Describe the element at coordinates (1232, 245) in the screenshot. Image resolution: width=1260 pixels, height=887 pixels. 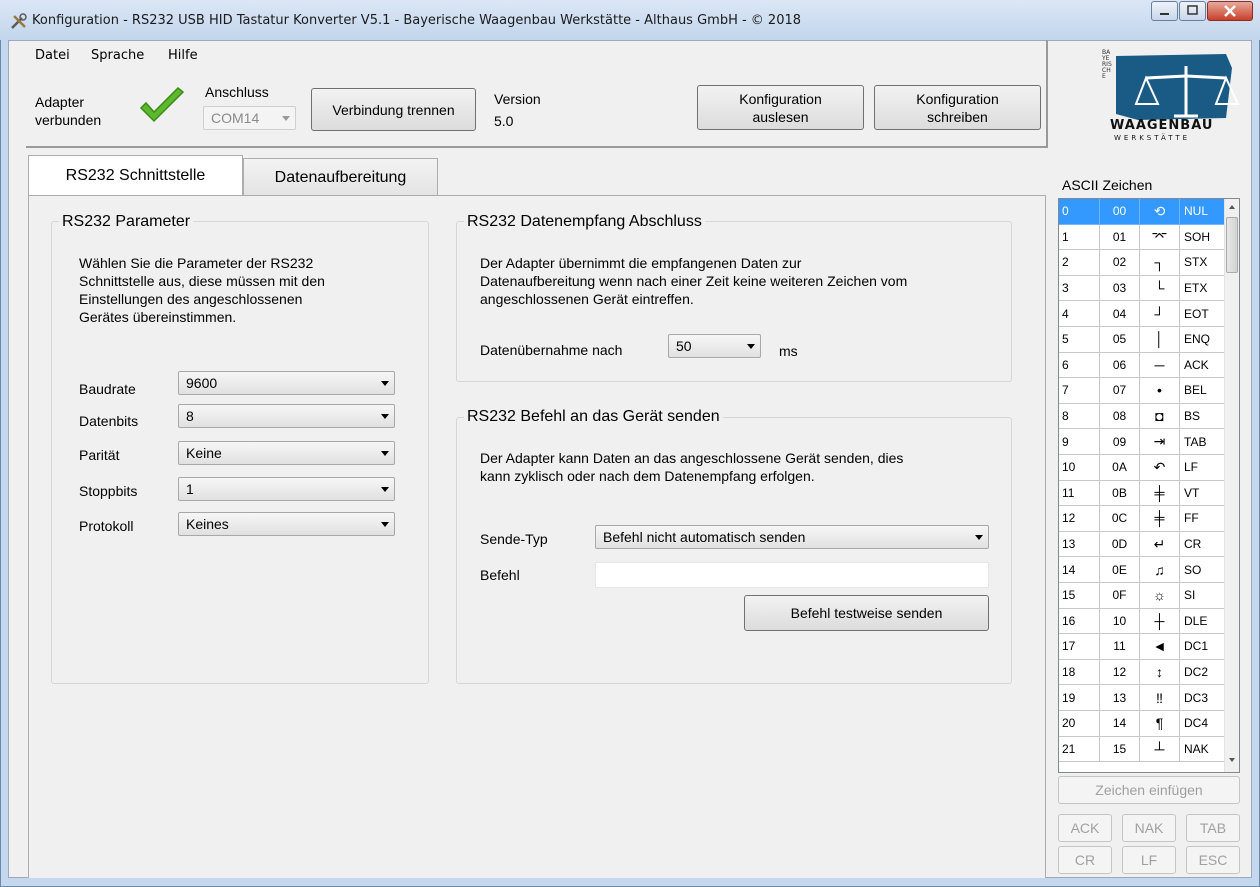
I see `scroll-thumb` at that location.